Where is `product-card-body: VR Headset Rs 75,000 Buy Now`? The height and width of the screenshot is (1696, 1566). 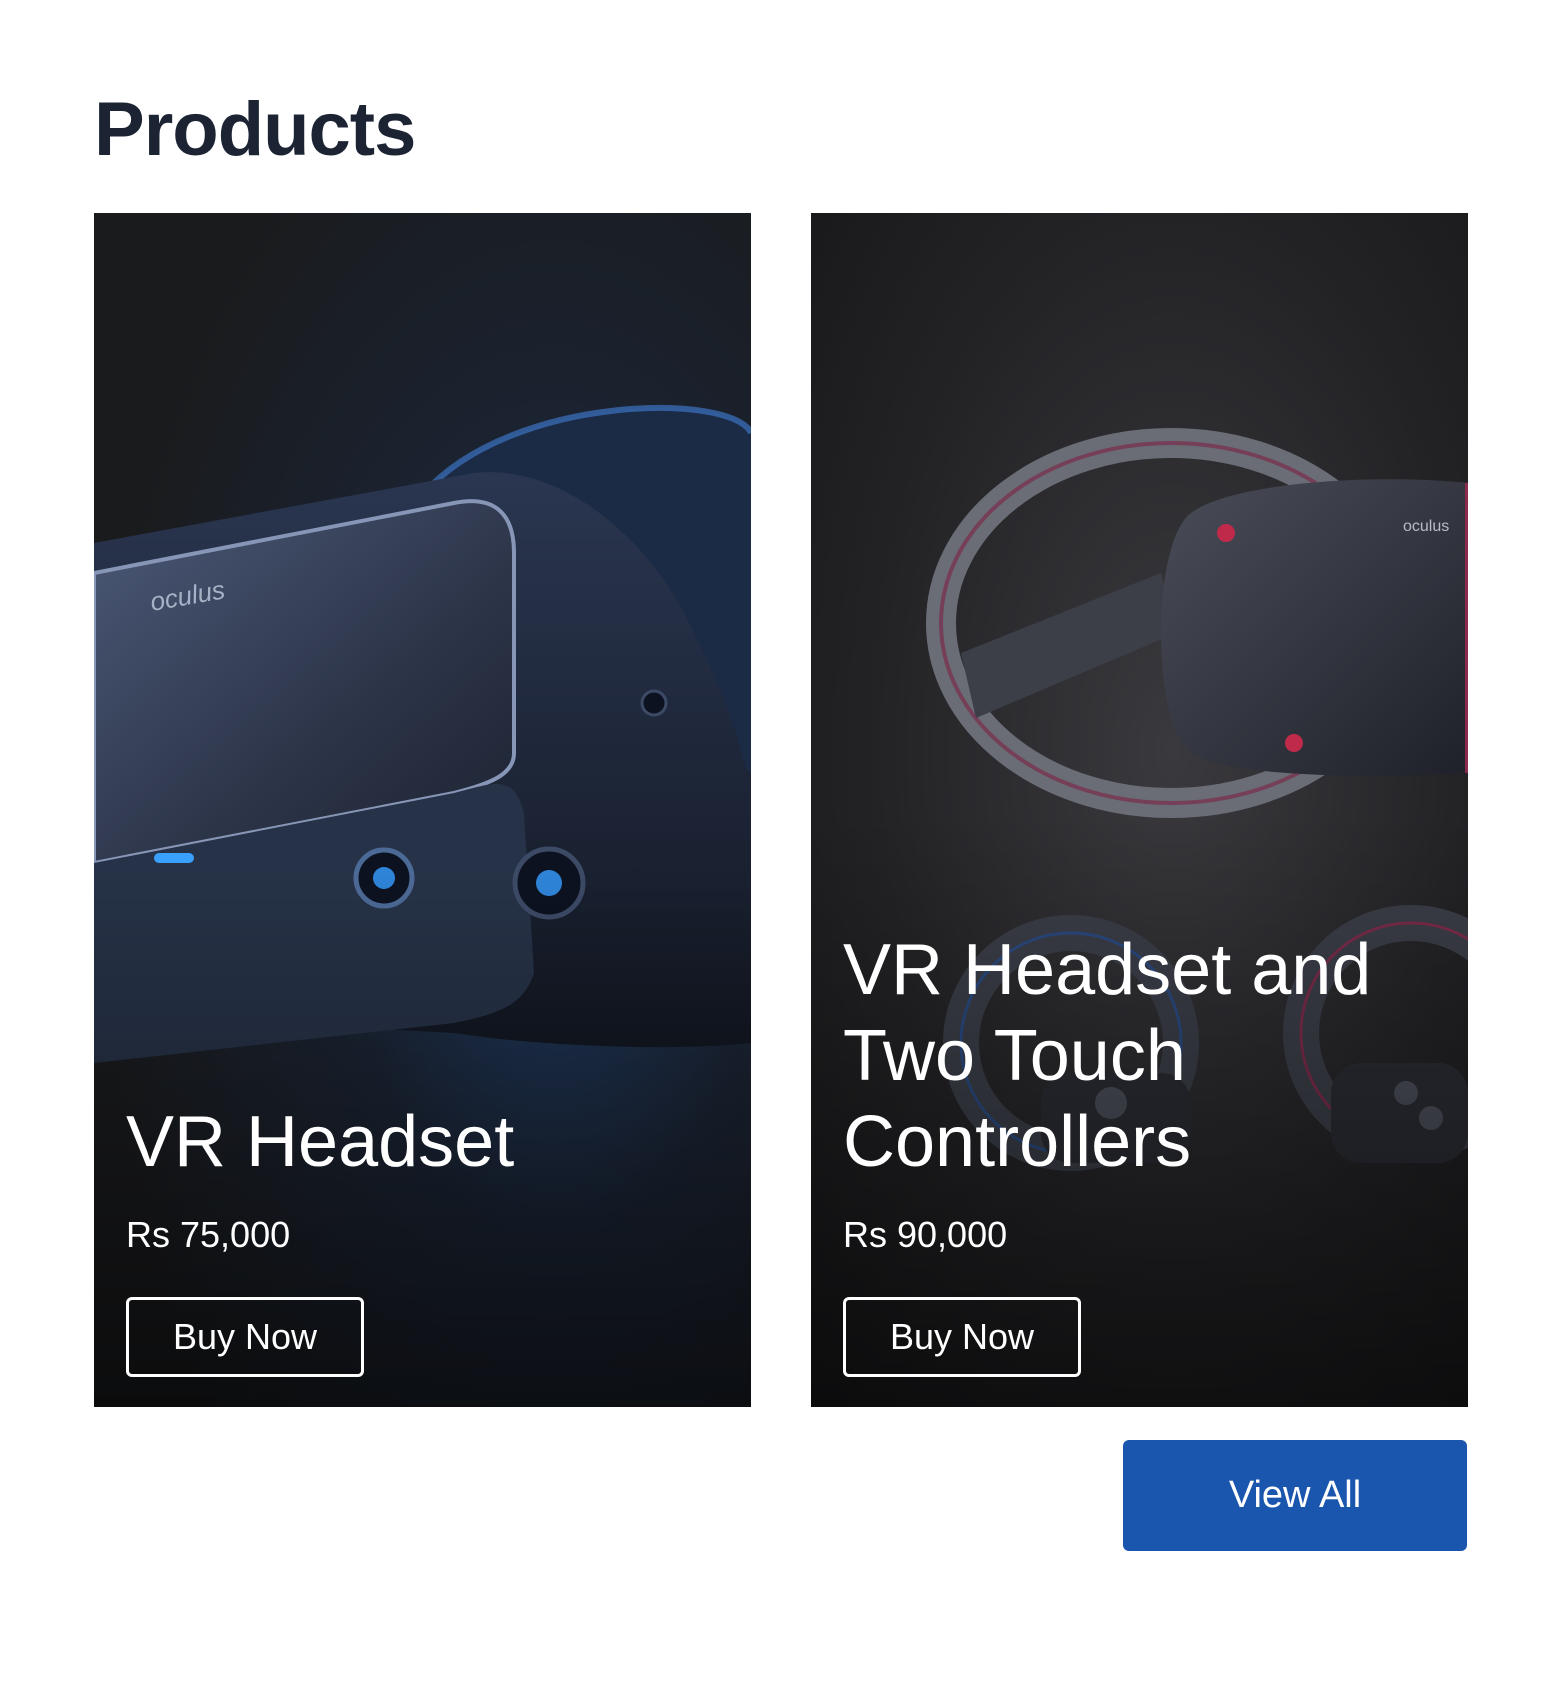
product-card-body: VR Headset Rs 75,000 Buy Now is located at coordinates (422, 1238).